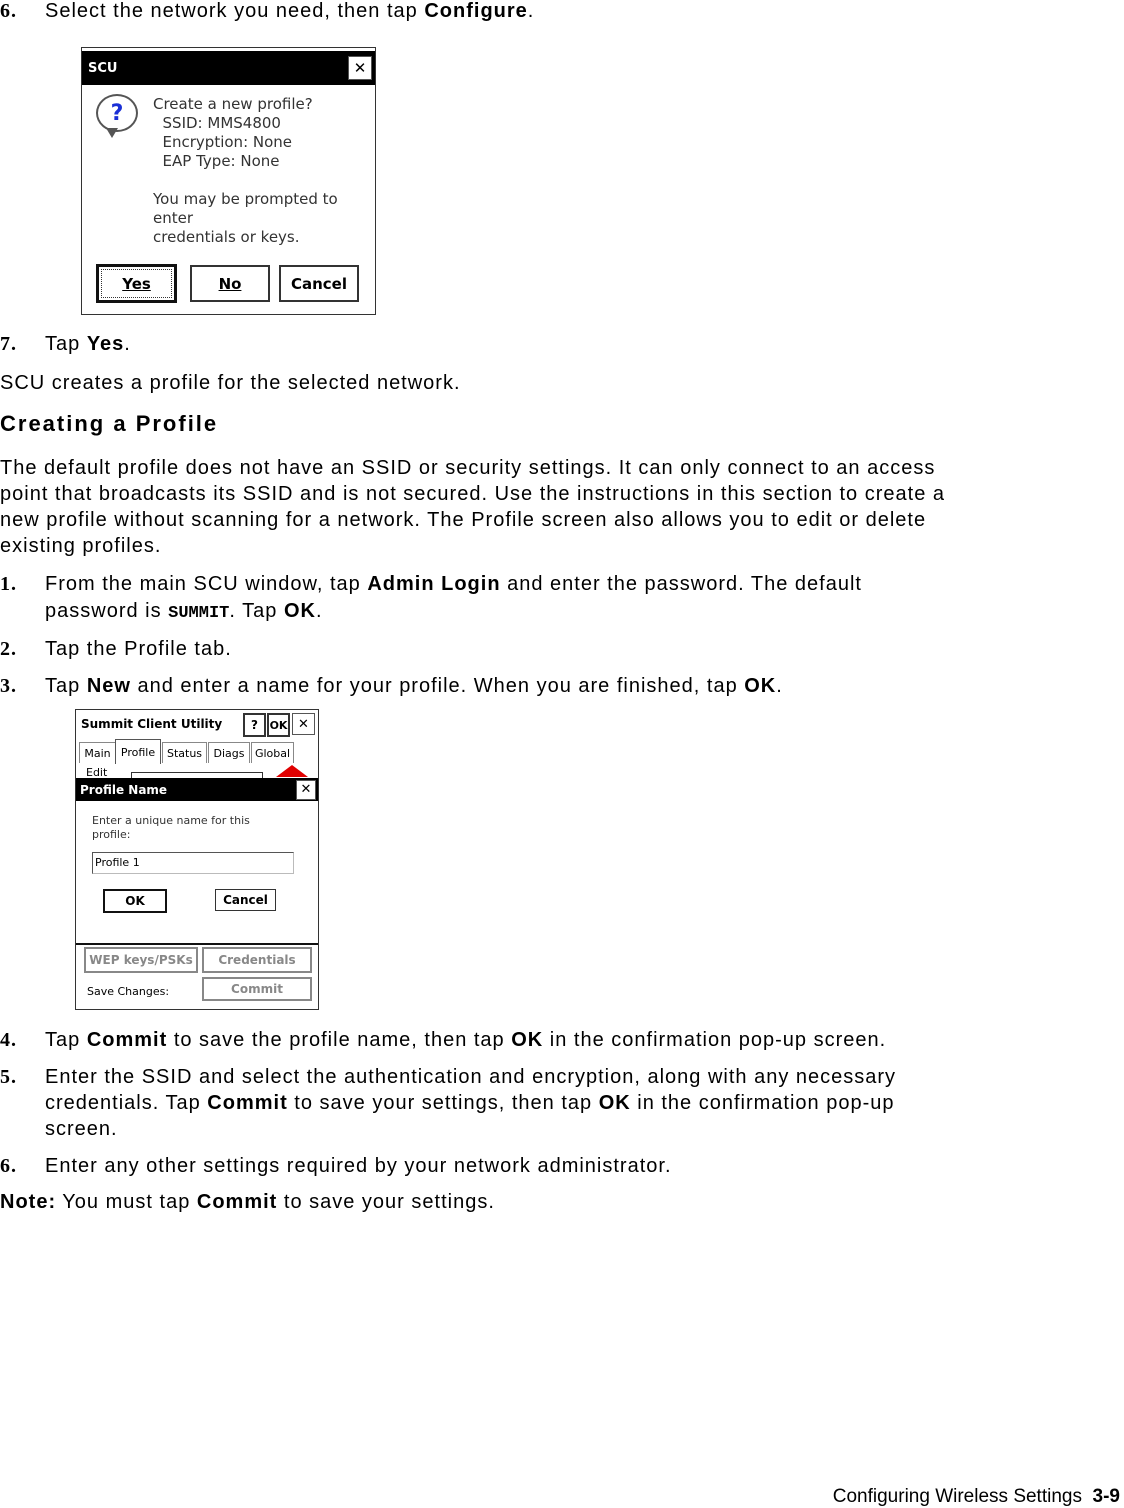 The width and height of the screenshot is (1124, 1508). Describe the element at coordinates (223, 142) in the screenshot. I see `dialog-line: Encryption: None` at that location.